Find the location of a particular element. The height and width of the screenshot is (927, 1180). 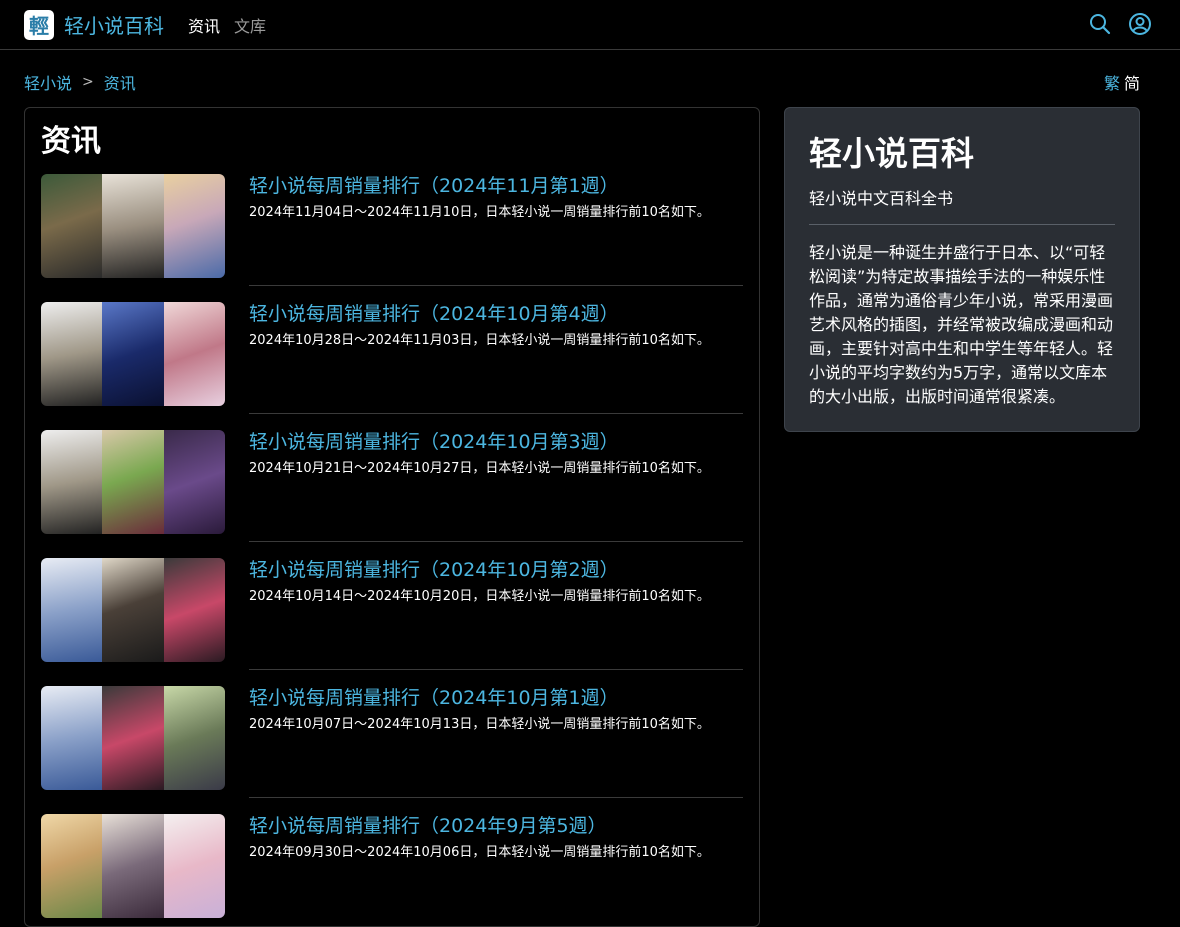

nav-link-library: 文库 is located at coordinates (250, 25).